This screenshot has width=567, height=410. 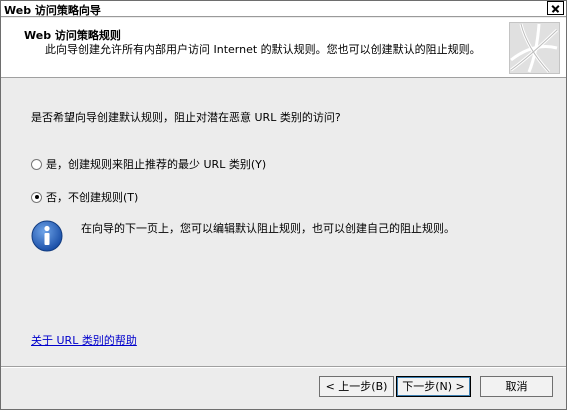 I want to click on footer-separator, so click(x=283, y=367).